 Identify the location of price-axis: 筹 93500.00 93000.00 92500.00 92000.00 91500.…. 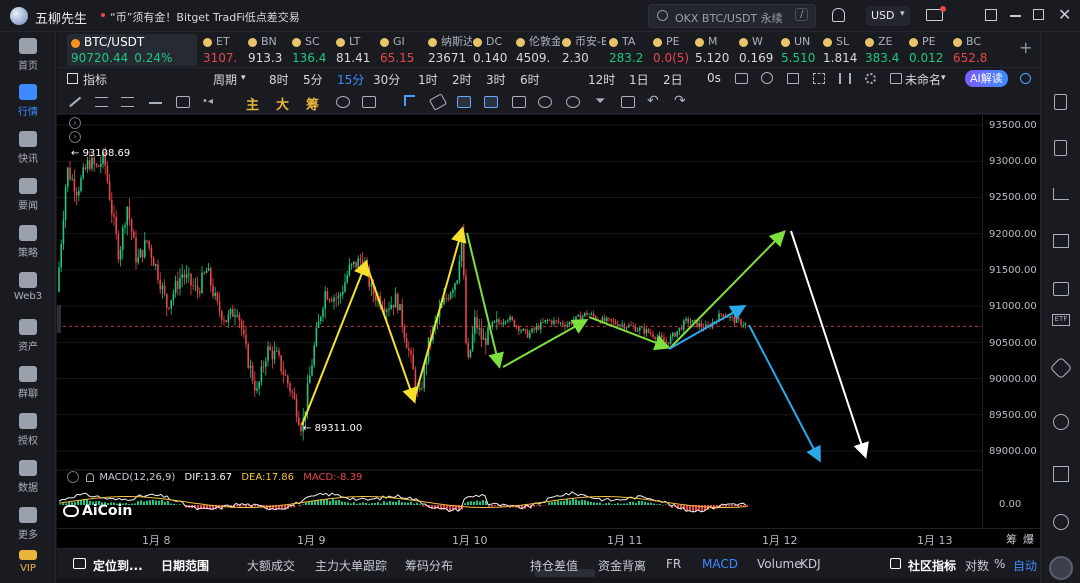
(1011, 329).